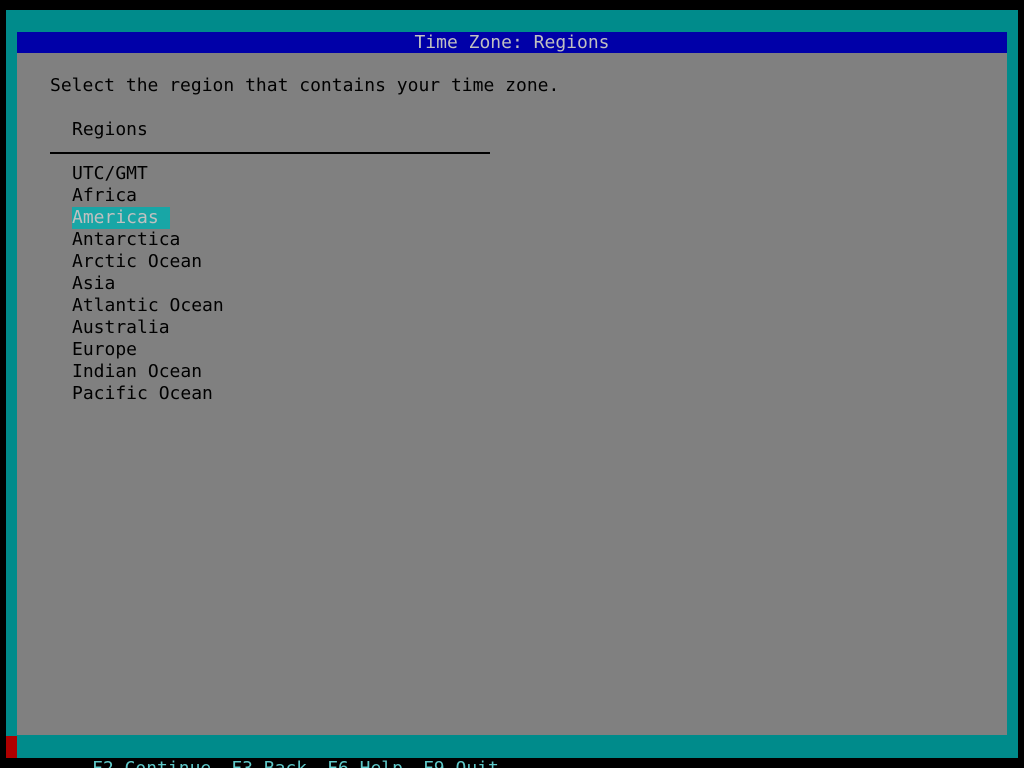 The height and width of the screenshot is (768, 1024). I want to click on region-label: Pacific Ocean, so click(142, 393).